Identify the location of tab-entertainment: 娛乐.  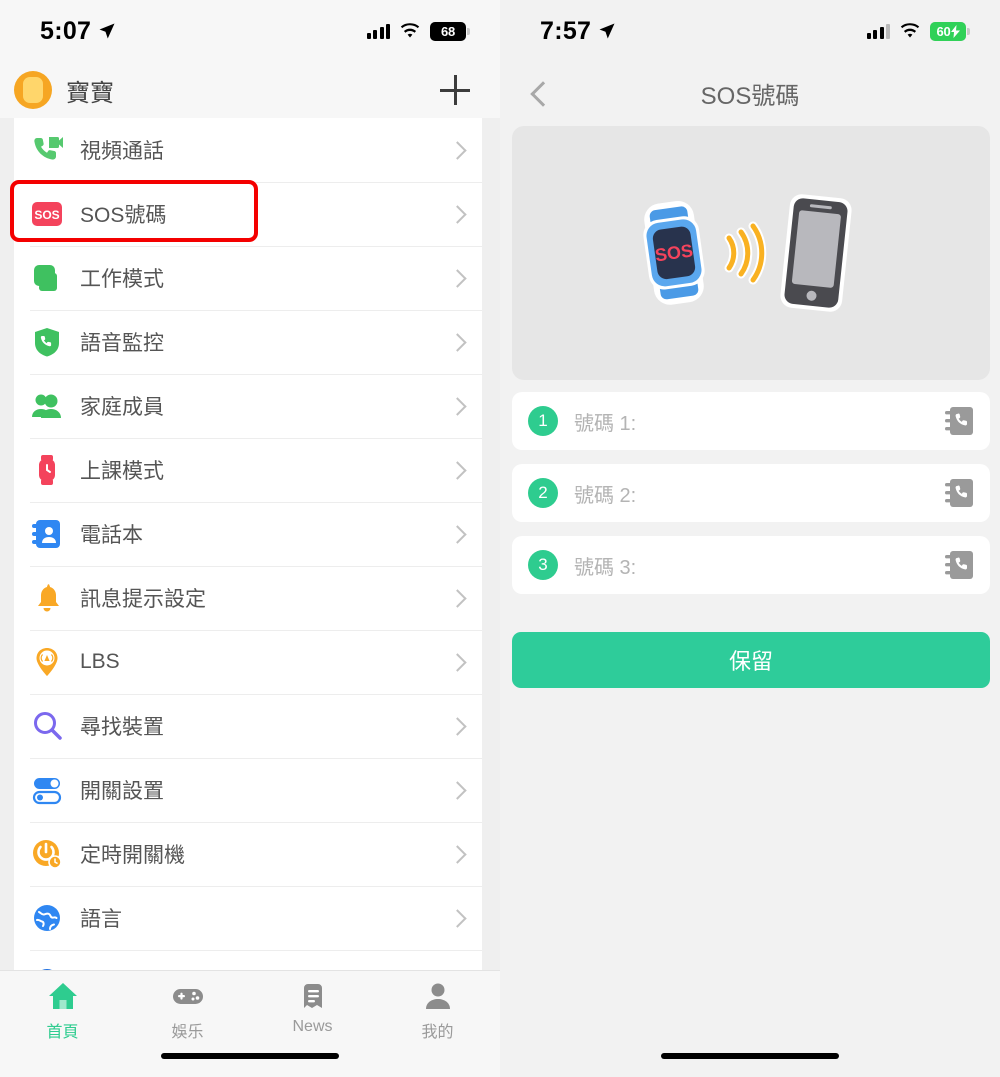
(187, 1011).